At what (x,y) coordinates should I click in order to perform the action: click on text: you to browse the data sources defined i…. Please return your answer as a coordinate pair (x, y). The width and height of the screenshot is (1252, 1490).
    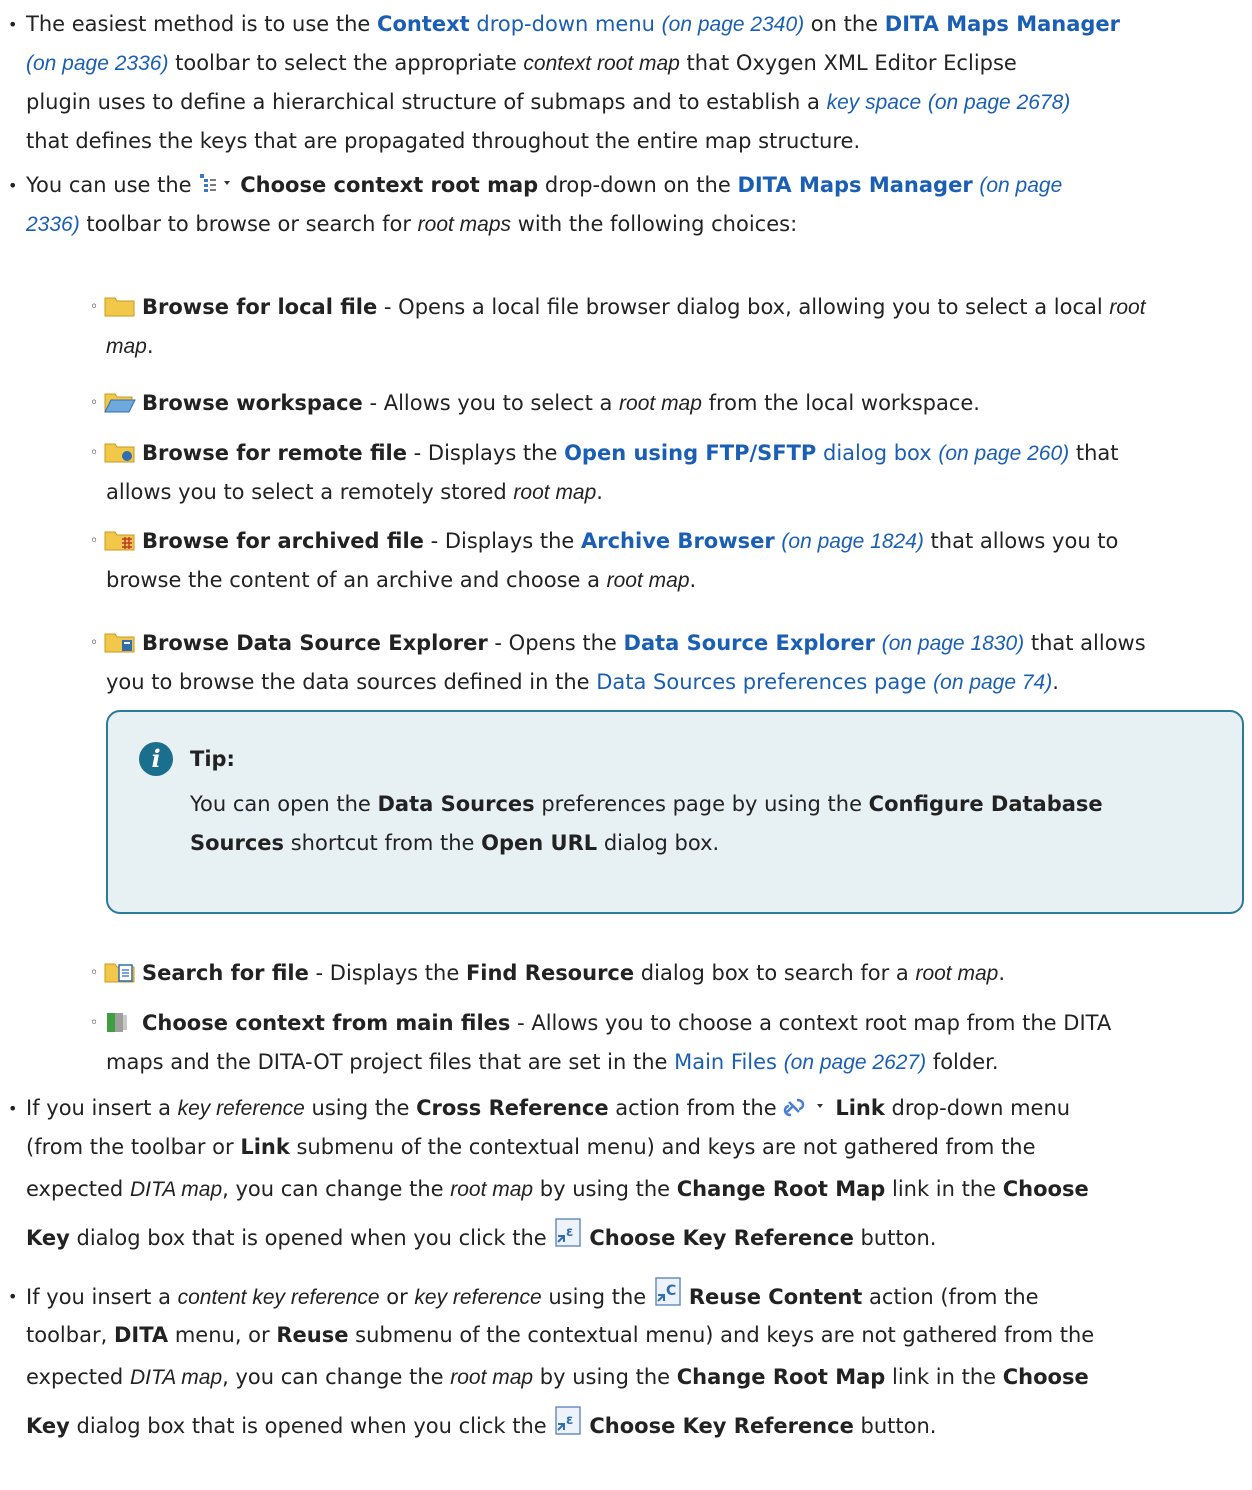
    Looking at the image, I should click on (351, 682).